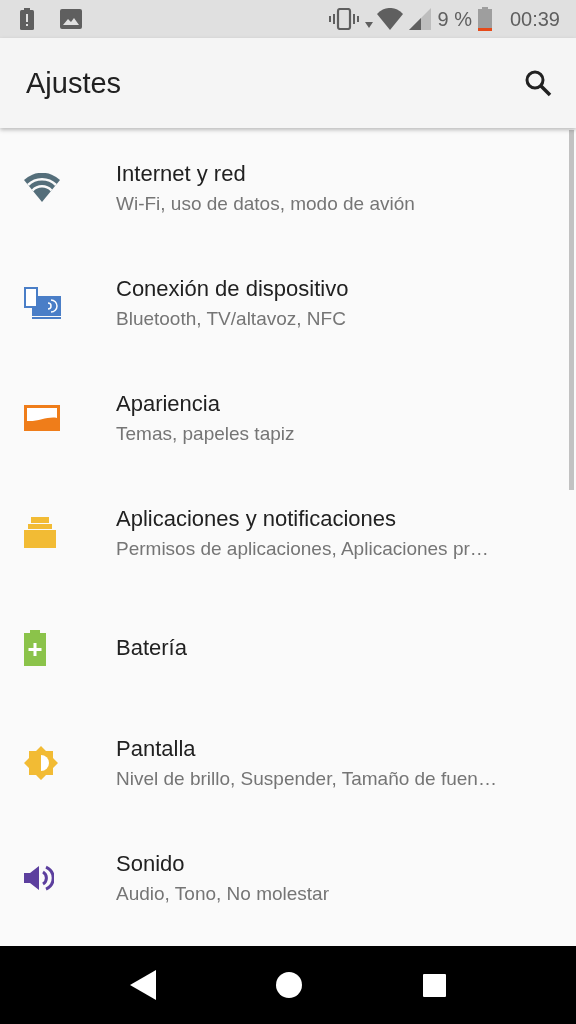 The height and width of the screenshot is (1024, 576). Describe the element at coordinates (538, 83) in the screenshot. I see `search-button` at that location.